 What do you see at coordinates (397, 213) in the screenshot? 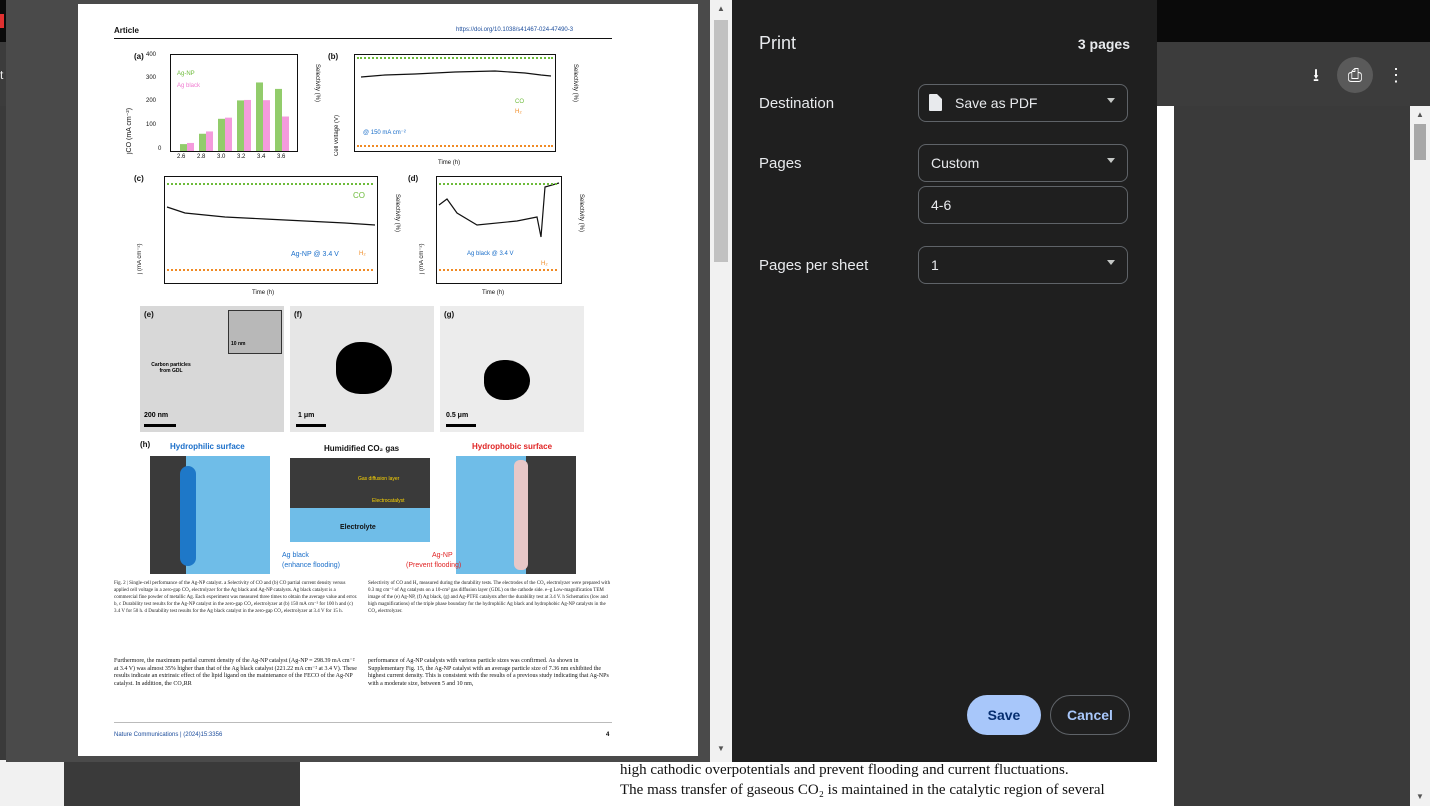
I see `panel-c-y2label: Selectivity (%)` at bounding box center [397, 213].